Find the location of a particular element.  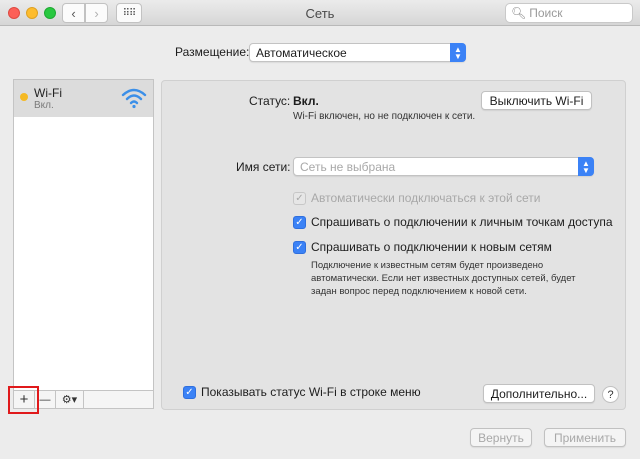

search-icon: 🔍︎ is located at coordinates (519, 13).